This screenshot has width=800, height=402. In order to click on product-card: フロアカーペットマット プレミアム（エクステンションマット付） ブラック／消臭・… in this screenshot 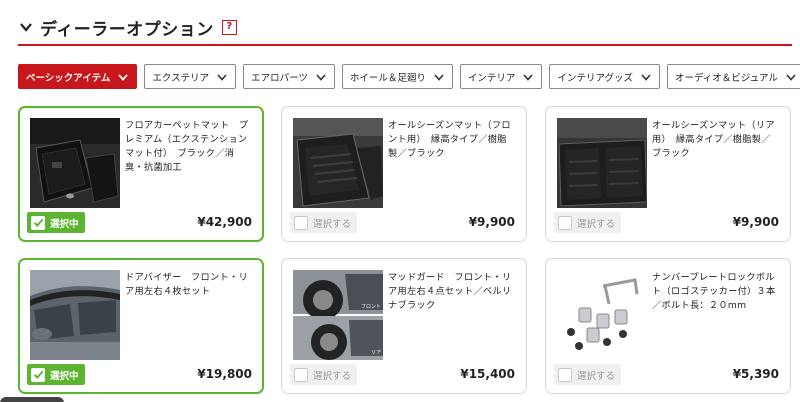, I will do `click(141, 174)`.